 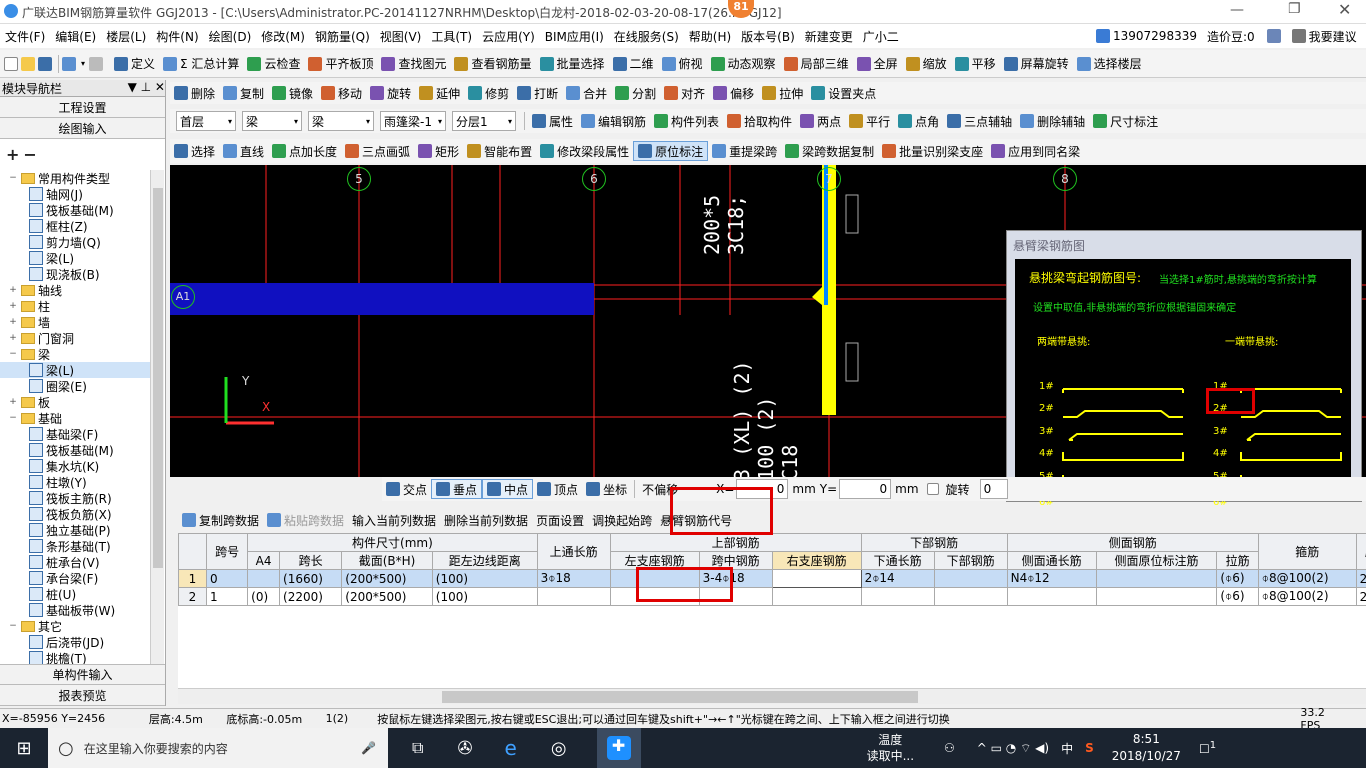 I want to click on toolbar4-item-9: 梁跨数据复制, so click(x=829, y=151).